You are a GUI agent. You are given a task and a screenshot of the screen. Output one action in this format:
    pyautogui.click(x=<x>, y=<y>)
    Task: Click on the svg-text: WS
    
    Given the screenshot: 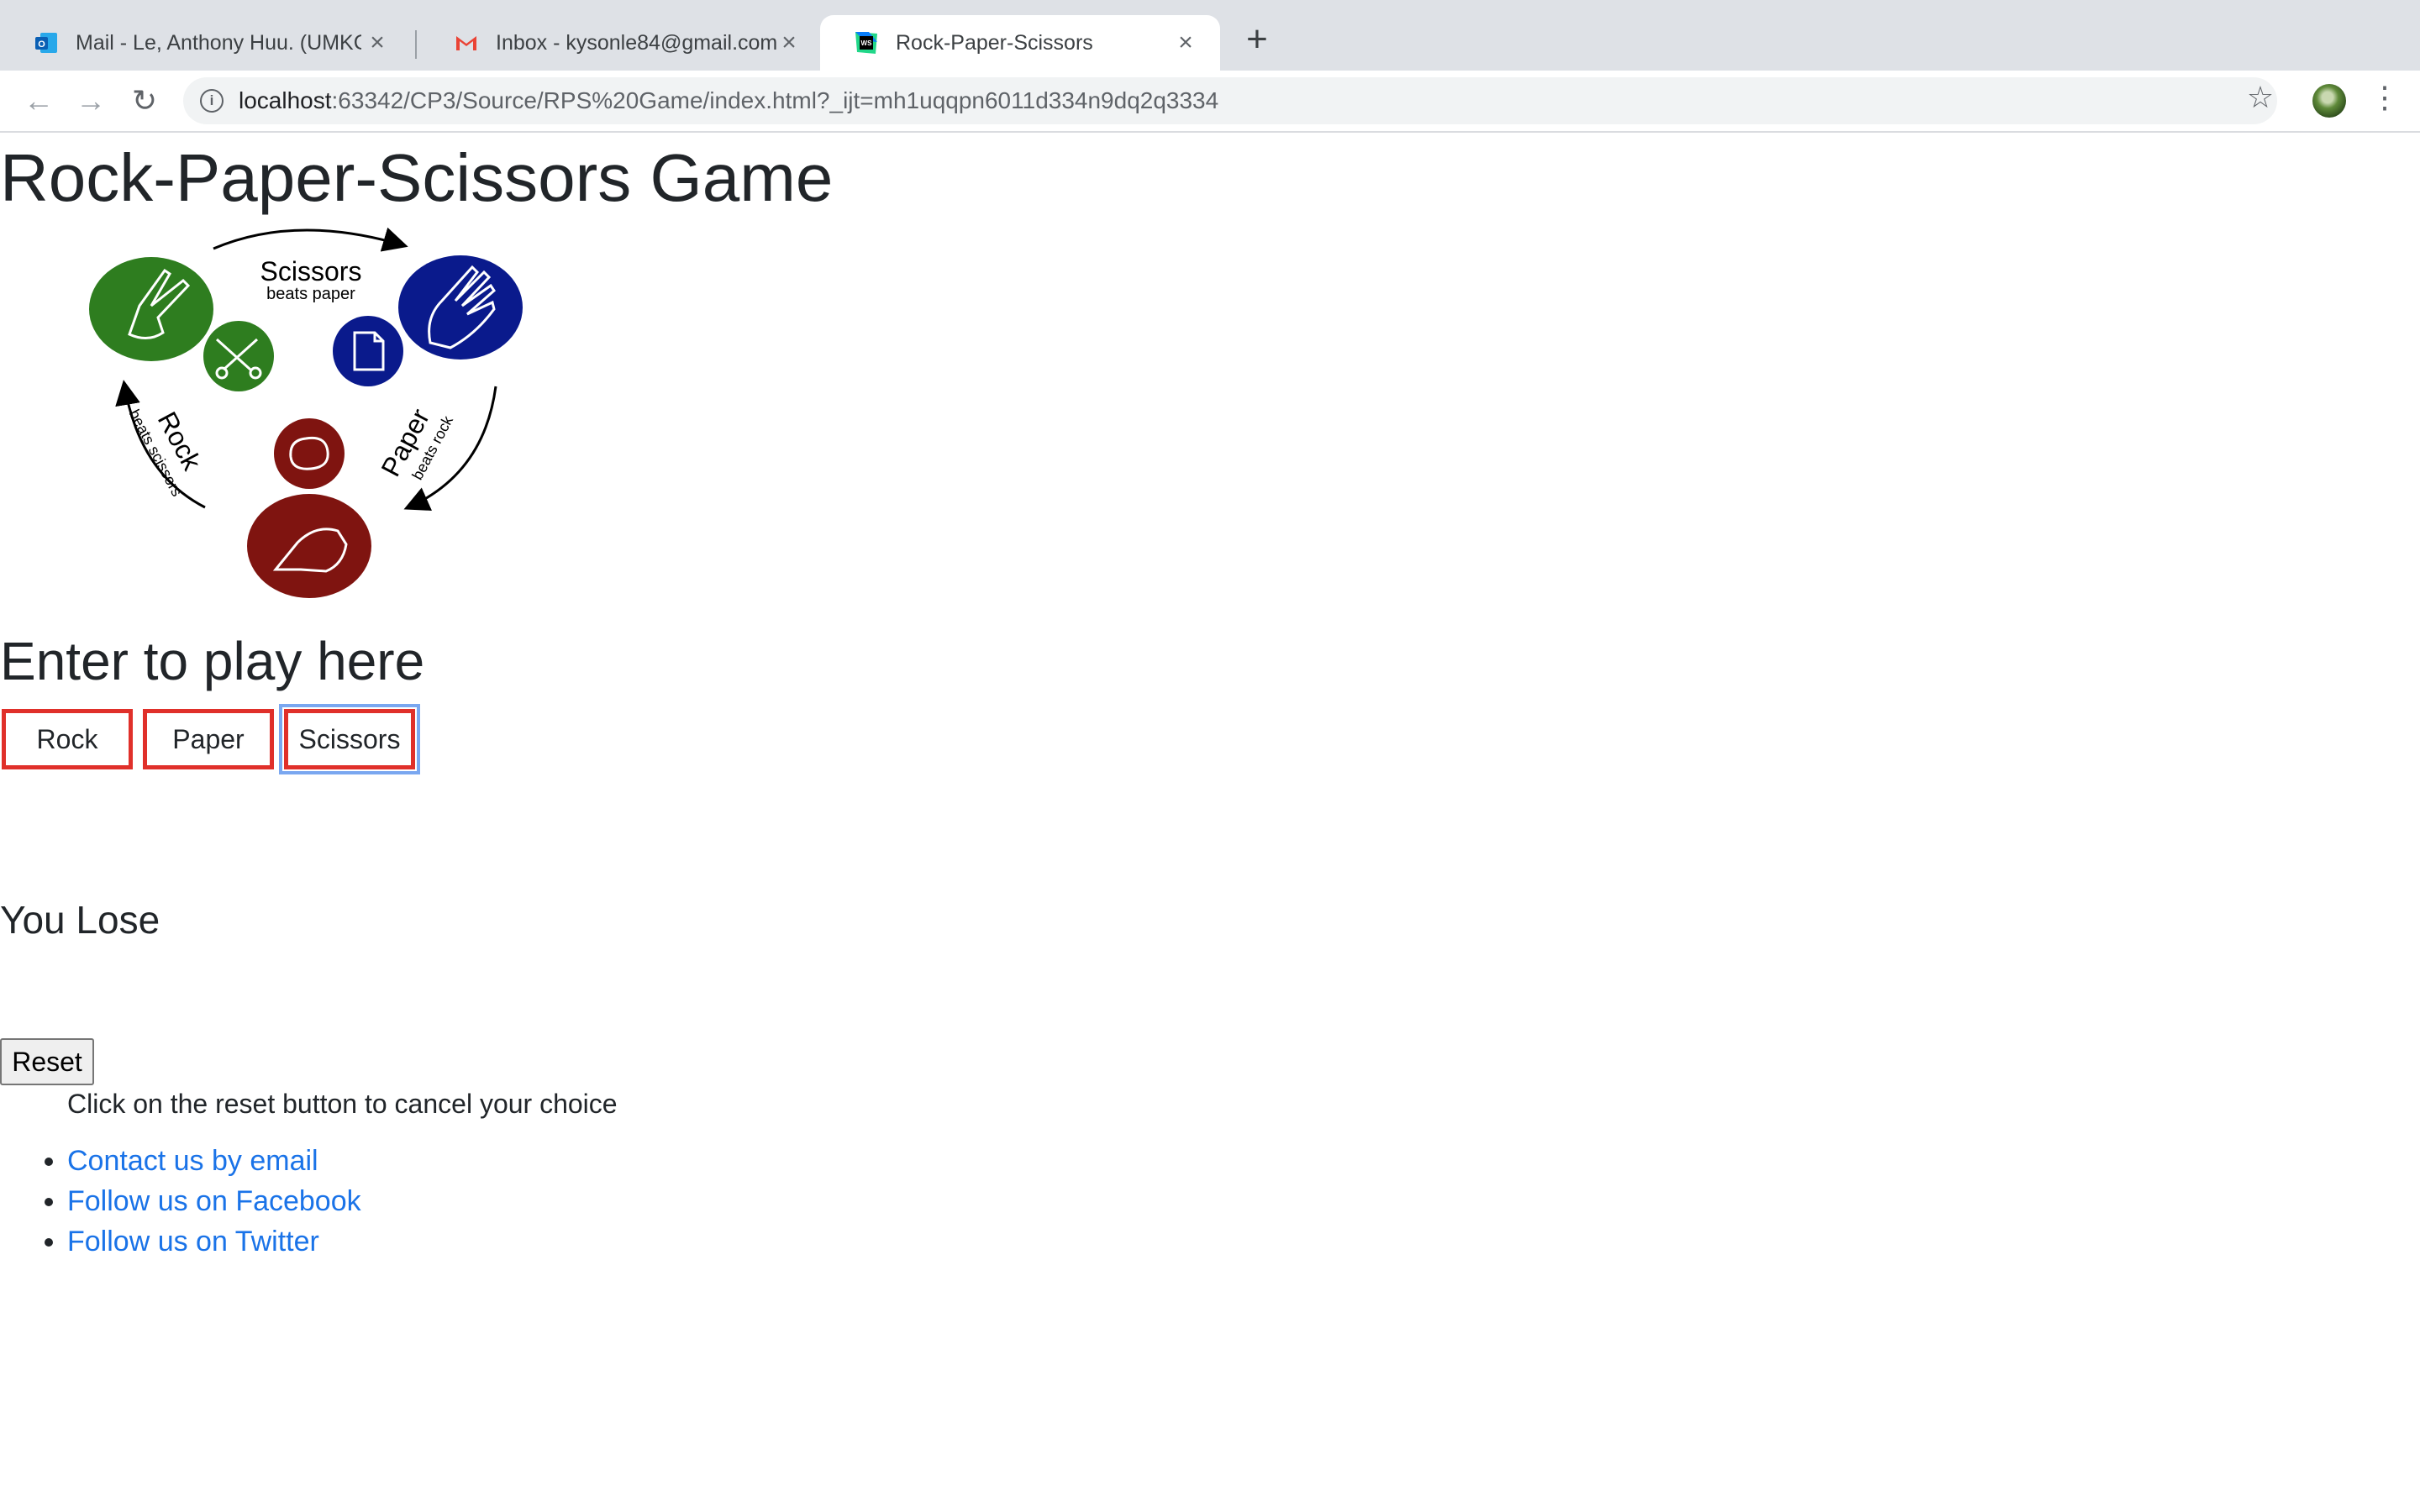 What is the action you would take?
    pyautogui.click(x=867, y=43)
    